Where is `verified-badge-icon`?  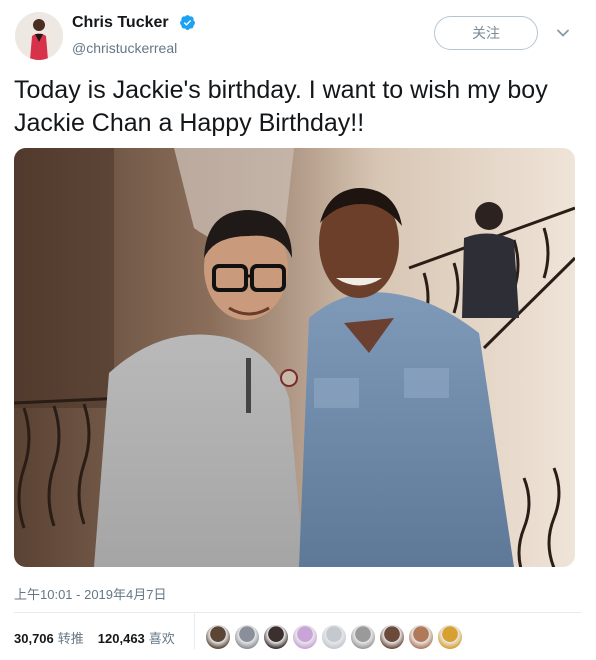 verified-badge-icon is located at coordinates (187, 22).